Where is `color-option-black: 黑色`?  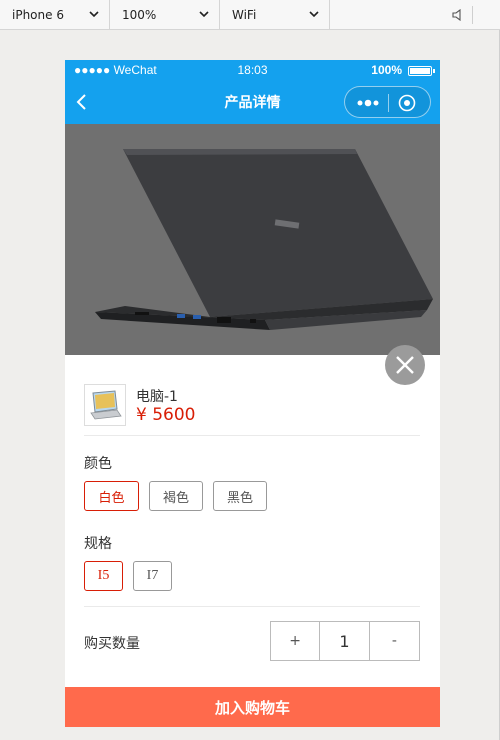 color-option-black: 黑色 is located at coordinates (240, 496).